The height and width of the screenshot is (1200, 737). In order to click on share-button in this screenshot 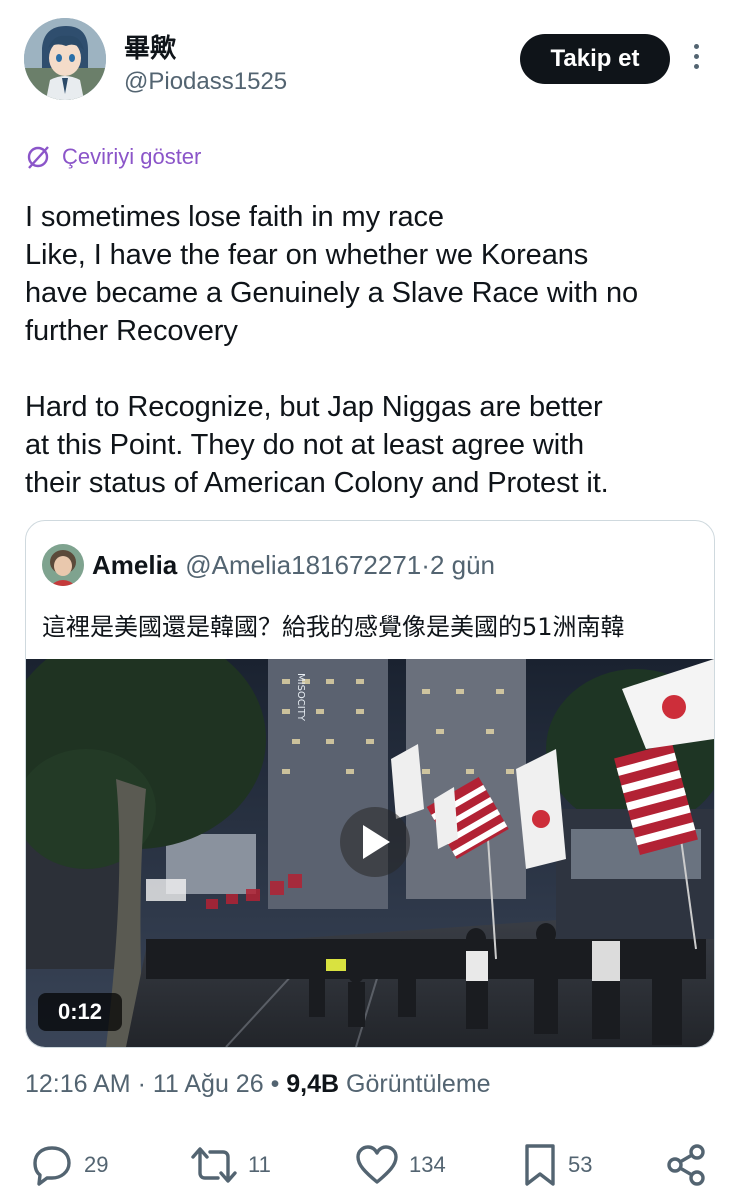, I will do `click(687, 1165)`.